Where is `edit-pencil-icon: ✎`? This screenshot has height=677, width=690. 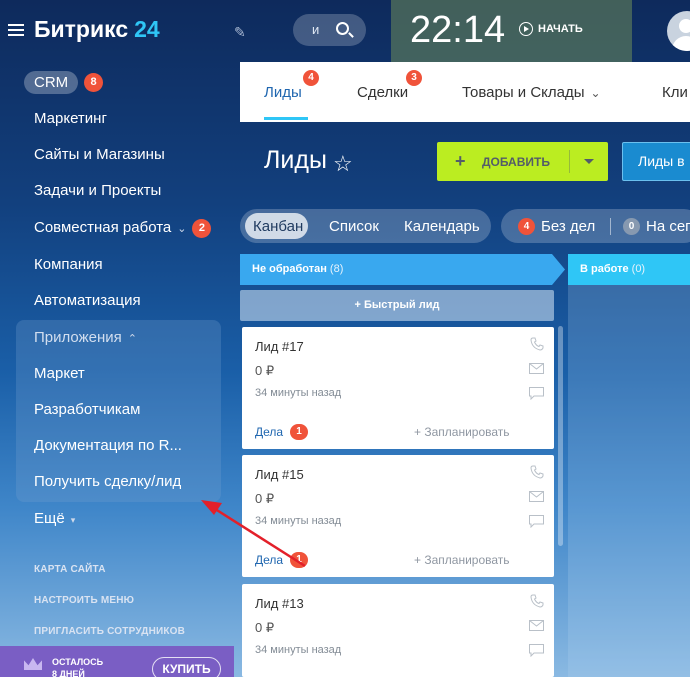
edit-pencil-icon: ✎ is located at coordinates (240, 32).